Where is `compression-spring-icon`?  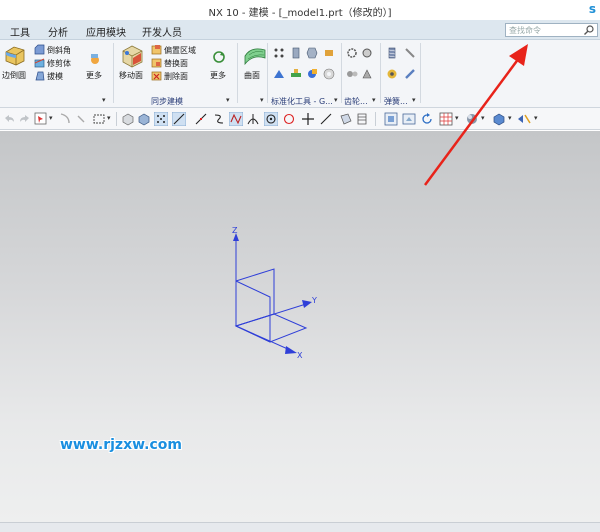
compression-spring-icon is located at coordinates (392, 53).